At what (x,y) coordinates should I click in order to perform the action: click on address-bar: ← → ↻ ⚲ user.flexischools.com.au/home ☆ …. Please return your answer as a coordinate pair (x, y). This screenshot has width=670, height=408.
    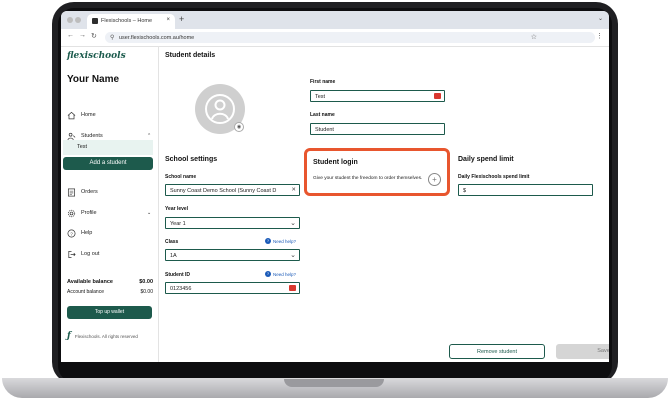
    Looking at the image, I should click on (335, 38).